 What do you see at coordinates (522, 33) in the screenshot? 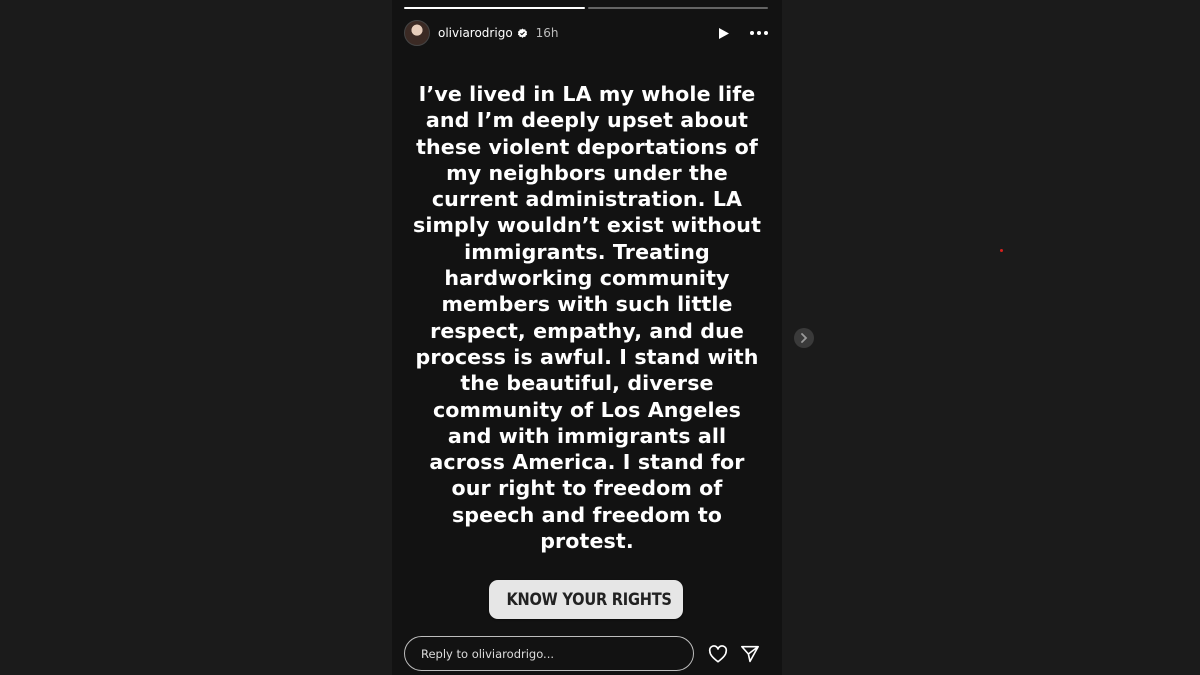
I see `verified-badge-icon` at bounding box center [522, 33].